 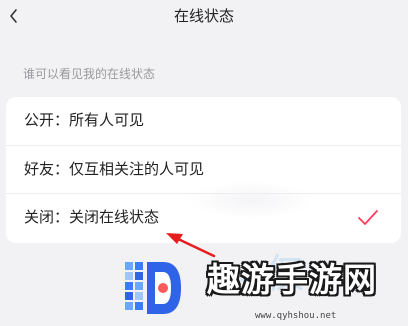 I want to click on section-caption: 谁可以看见我的在线状态, so click(x=89, y=74).